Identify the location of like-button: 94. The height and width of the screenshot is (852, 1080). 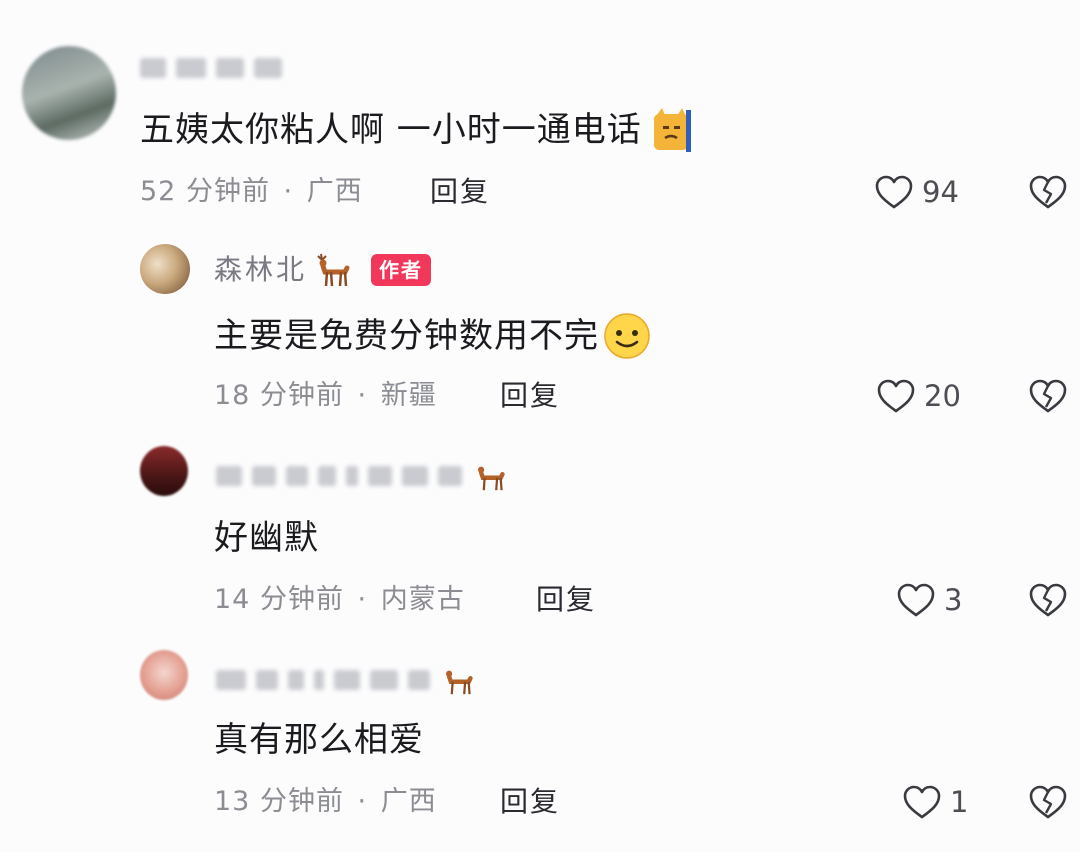
(916, 192).